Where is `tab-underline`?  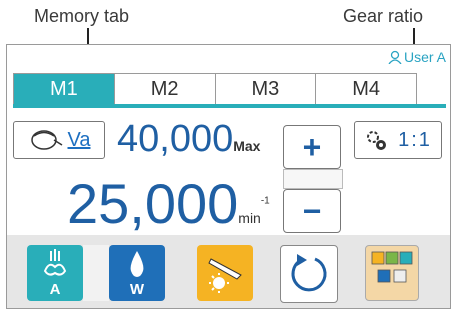
tab-underline is located at coordinates (229, 106).